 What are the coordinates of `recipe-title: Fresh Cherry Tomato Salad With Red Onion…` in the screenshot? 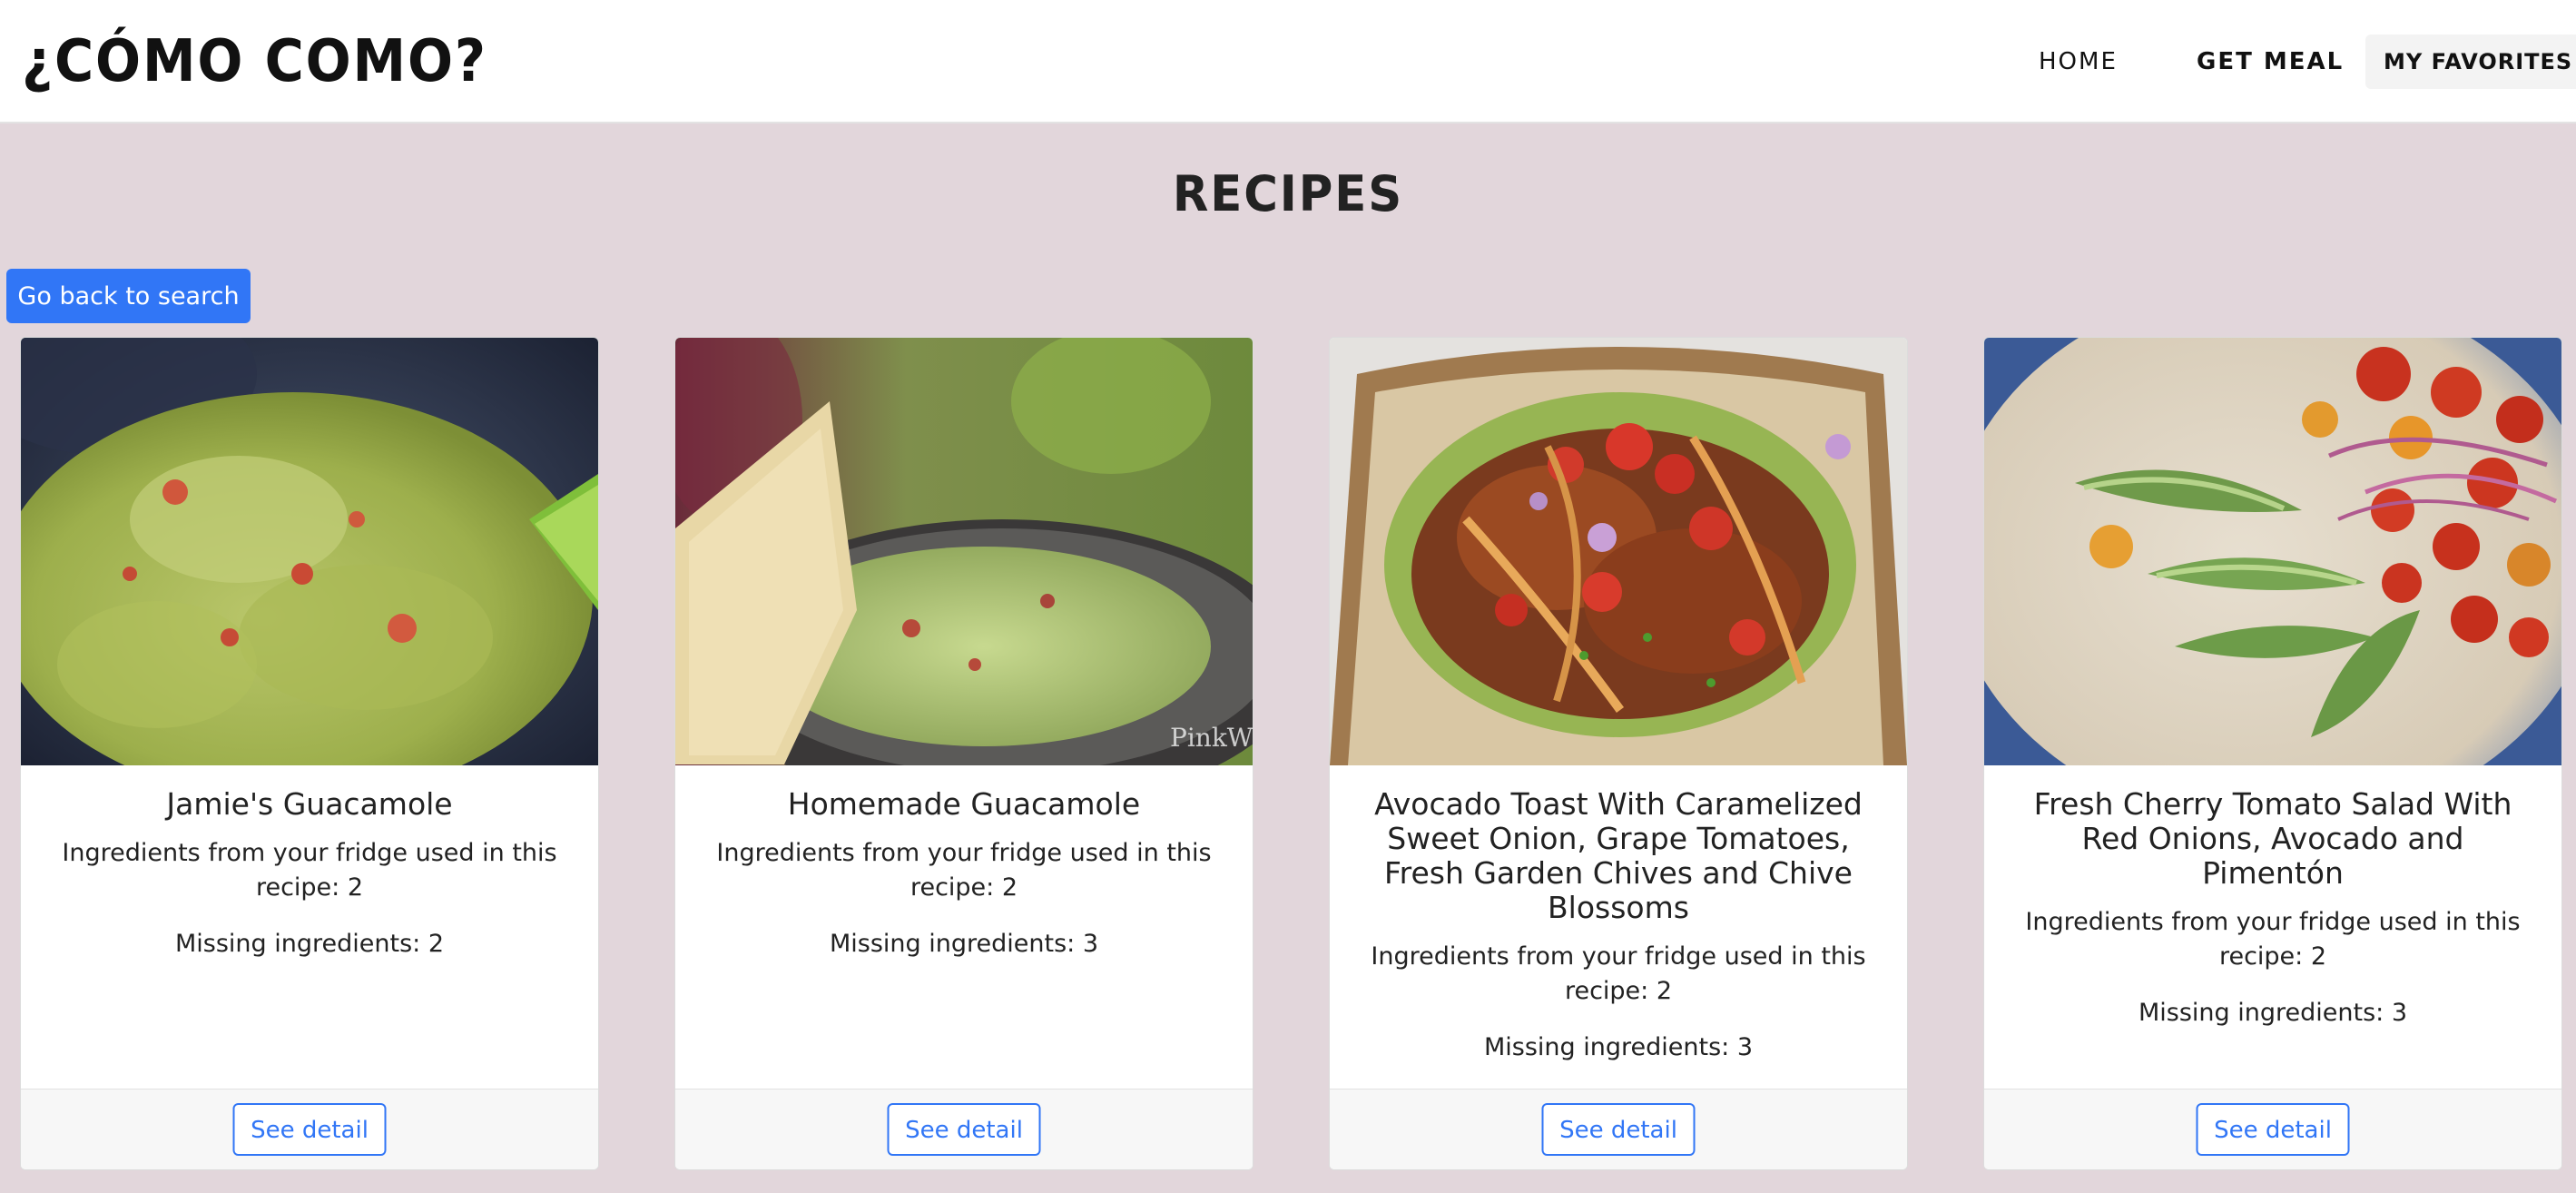 It's located at (2272, 838).